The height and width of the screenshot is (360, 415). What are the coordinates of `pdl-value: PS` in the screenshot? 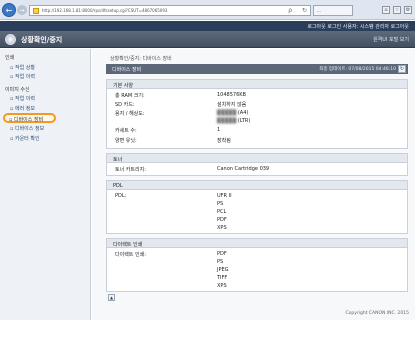 It's located at (220, 204).